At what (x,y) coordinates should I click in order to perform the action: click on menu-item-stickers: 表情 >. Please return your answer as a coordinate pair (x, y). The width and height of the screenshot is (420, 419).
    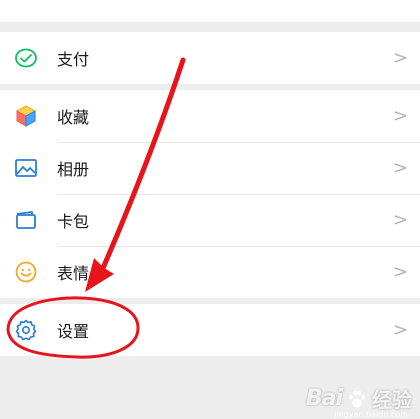
    Looking at the image, I should click on (210, 272).